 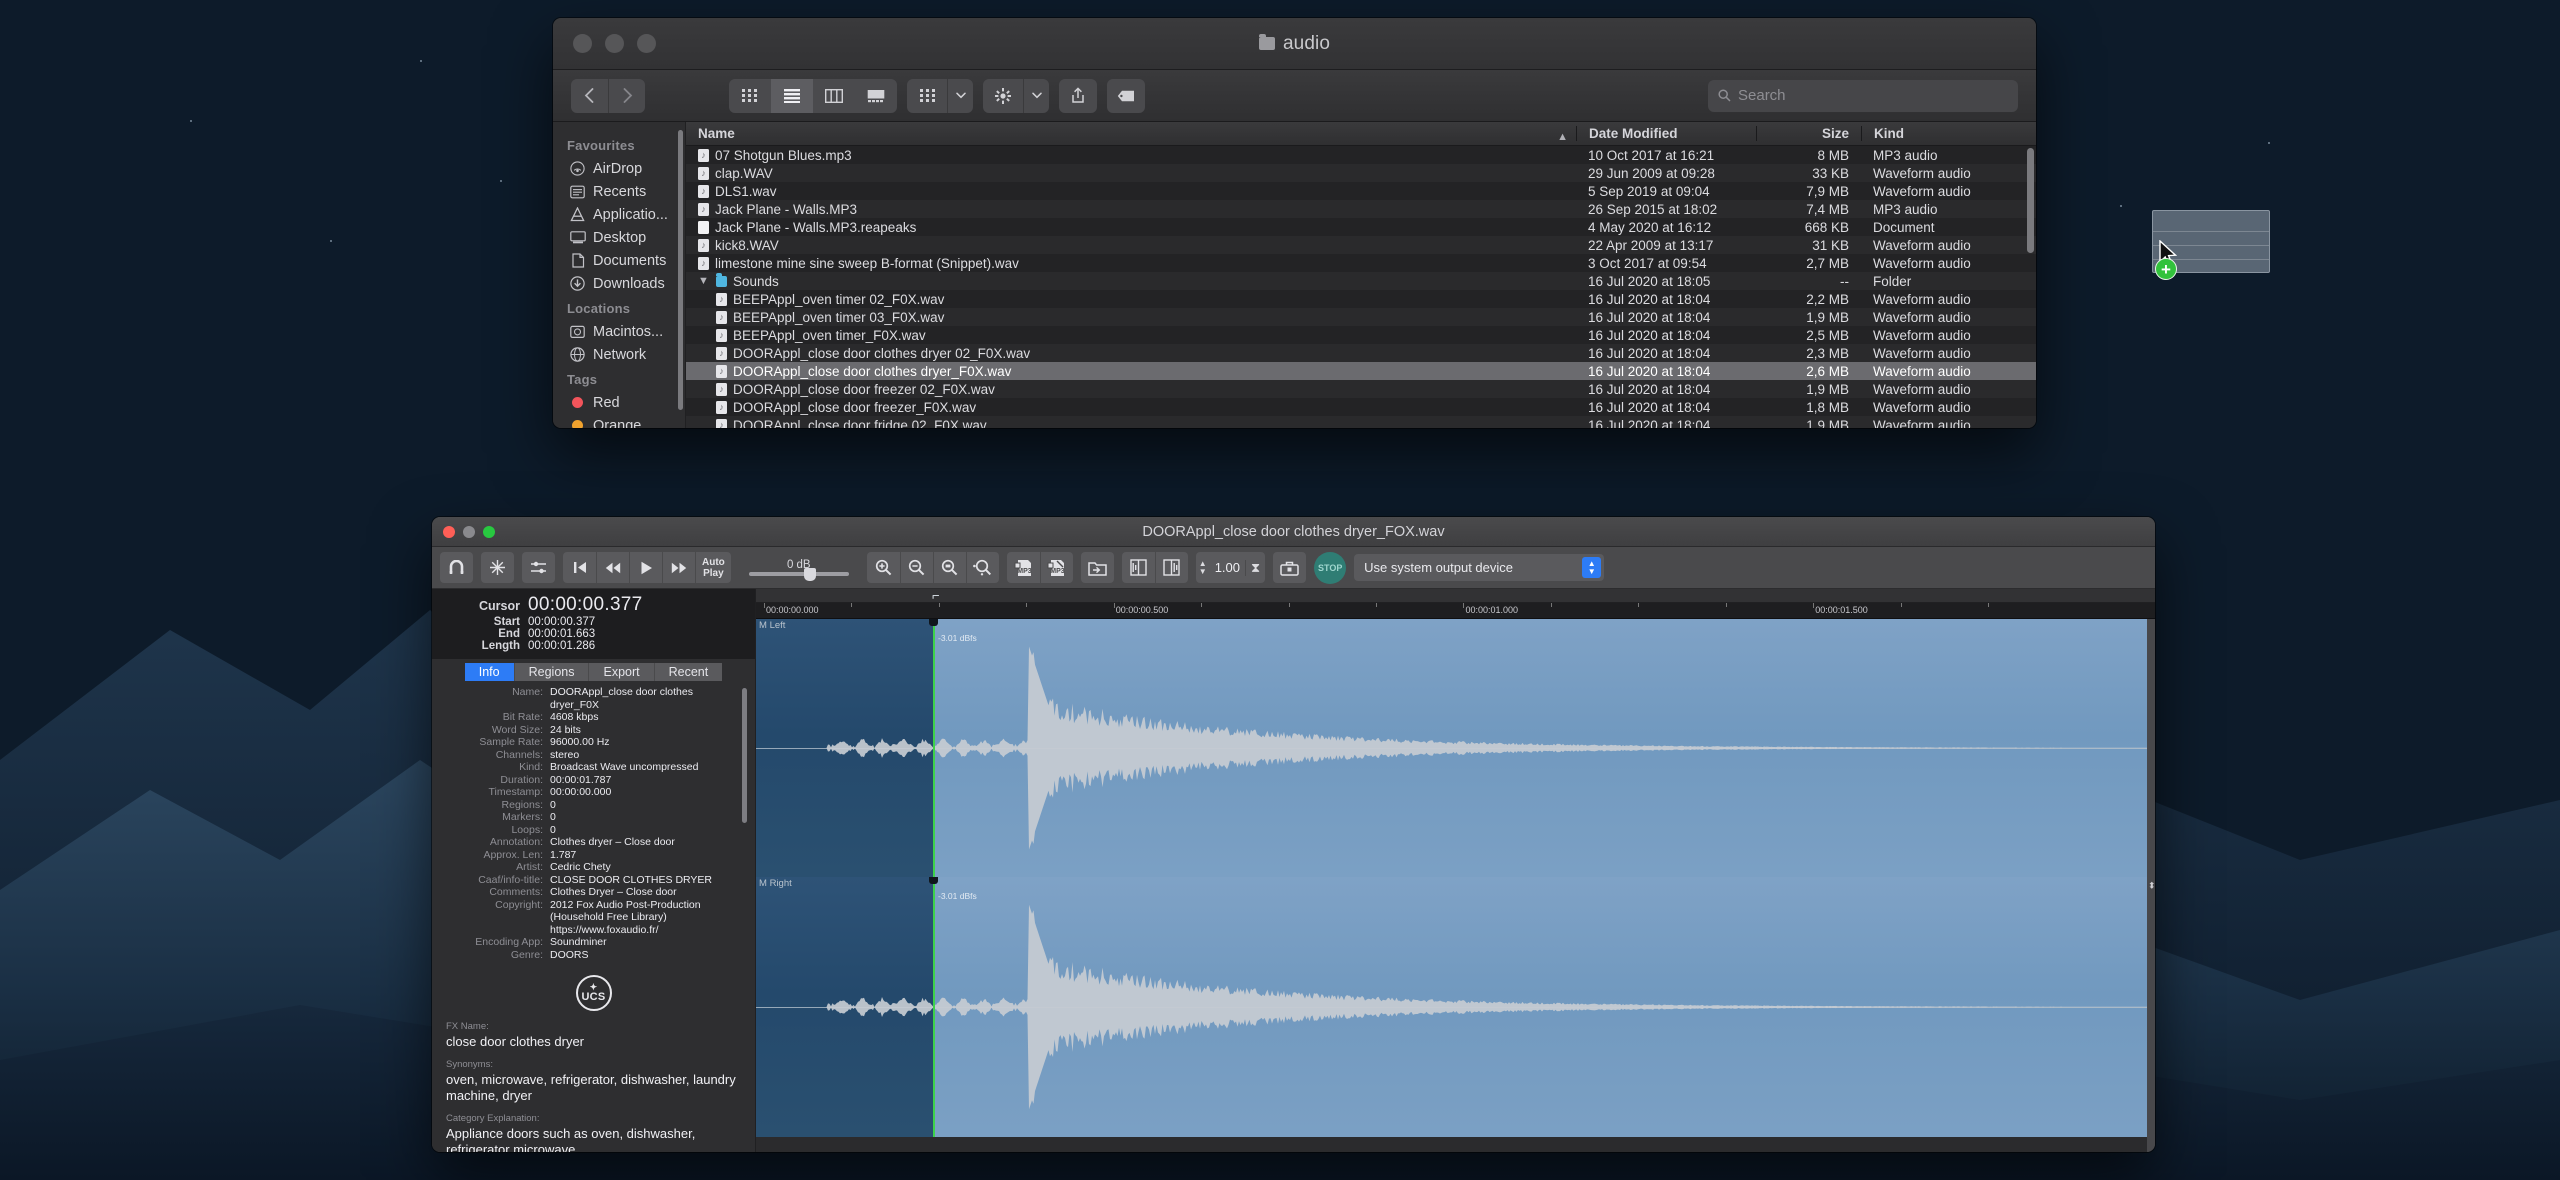 I want to click on volume-track, so click(x=798, y=574).